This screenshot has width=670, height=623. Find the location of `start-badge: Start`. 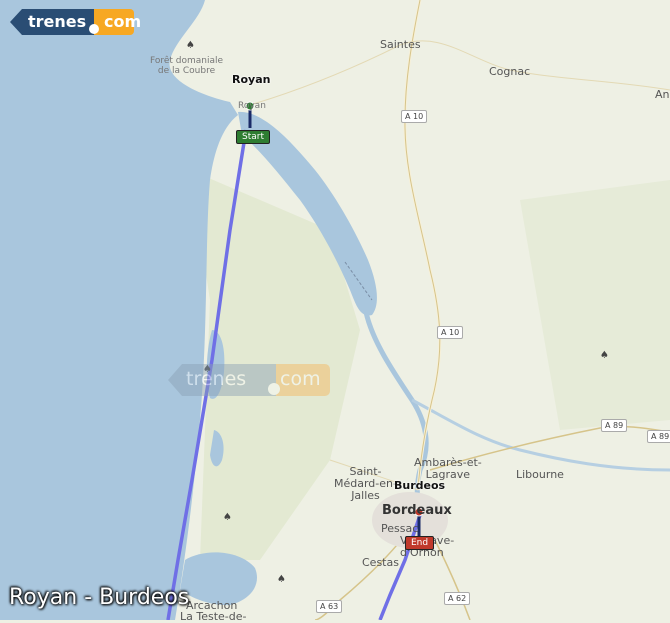

start-badge: Start is located at coordinates (253, 137).